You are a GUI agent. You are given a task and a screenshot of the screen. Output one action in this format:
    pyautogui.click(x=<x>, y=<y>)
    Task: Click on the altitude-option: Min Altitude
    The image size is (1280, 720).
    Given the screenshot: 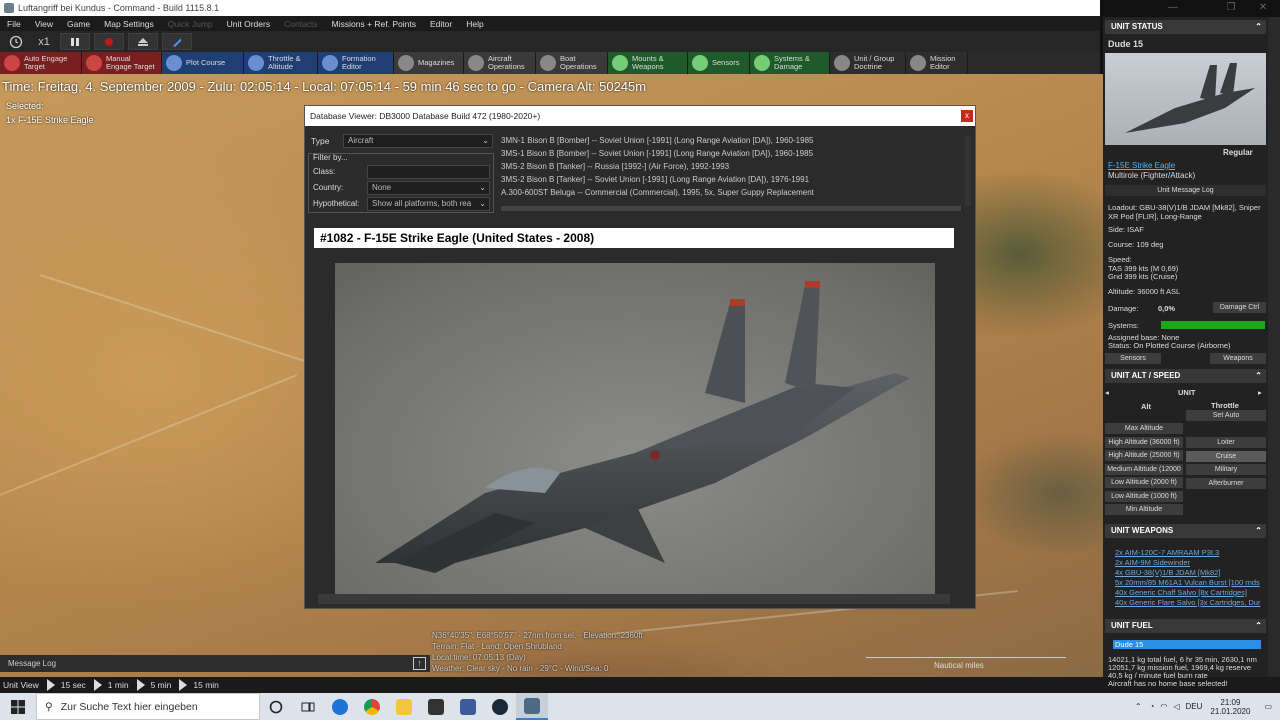 What is the action you would take?
    pyautogui.click(x=1144, y=509)
    